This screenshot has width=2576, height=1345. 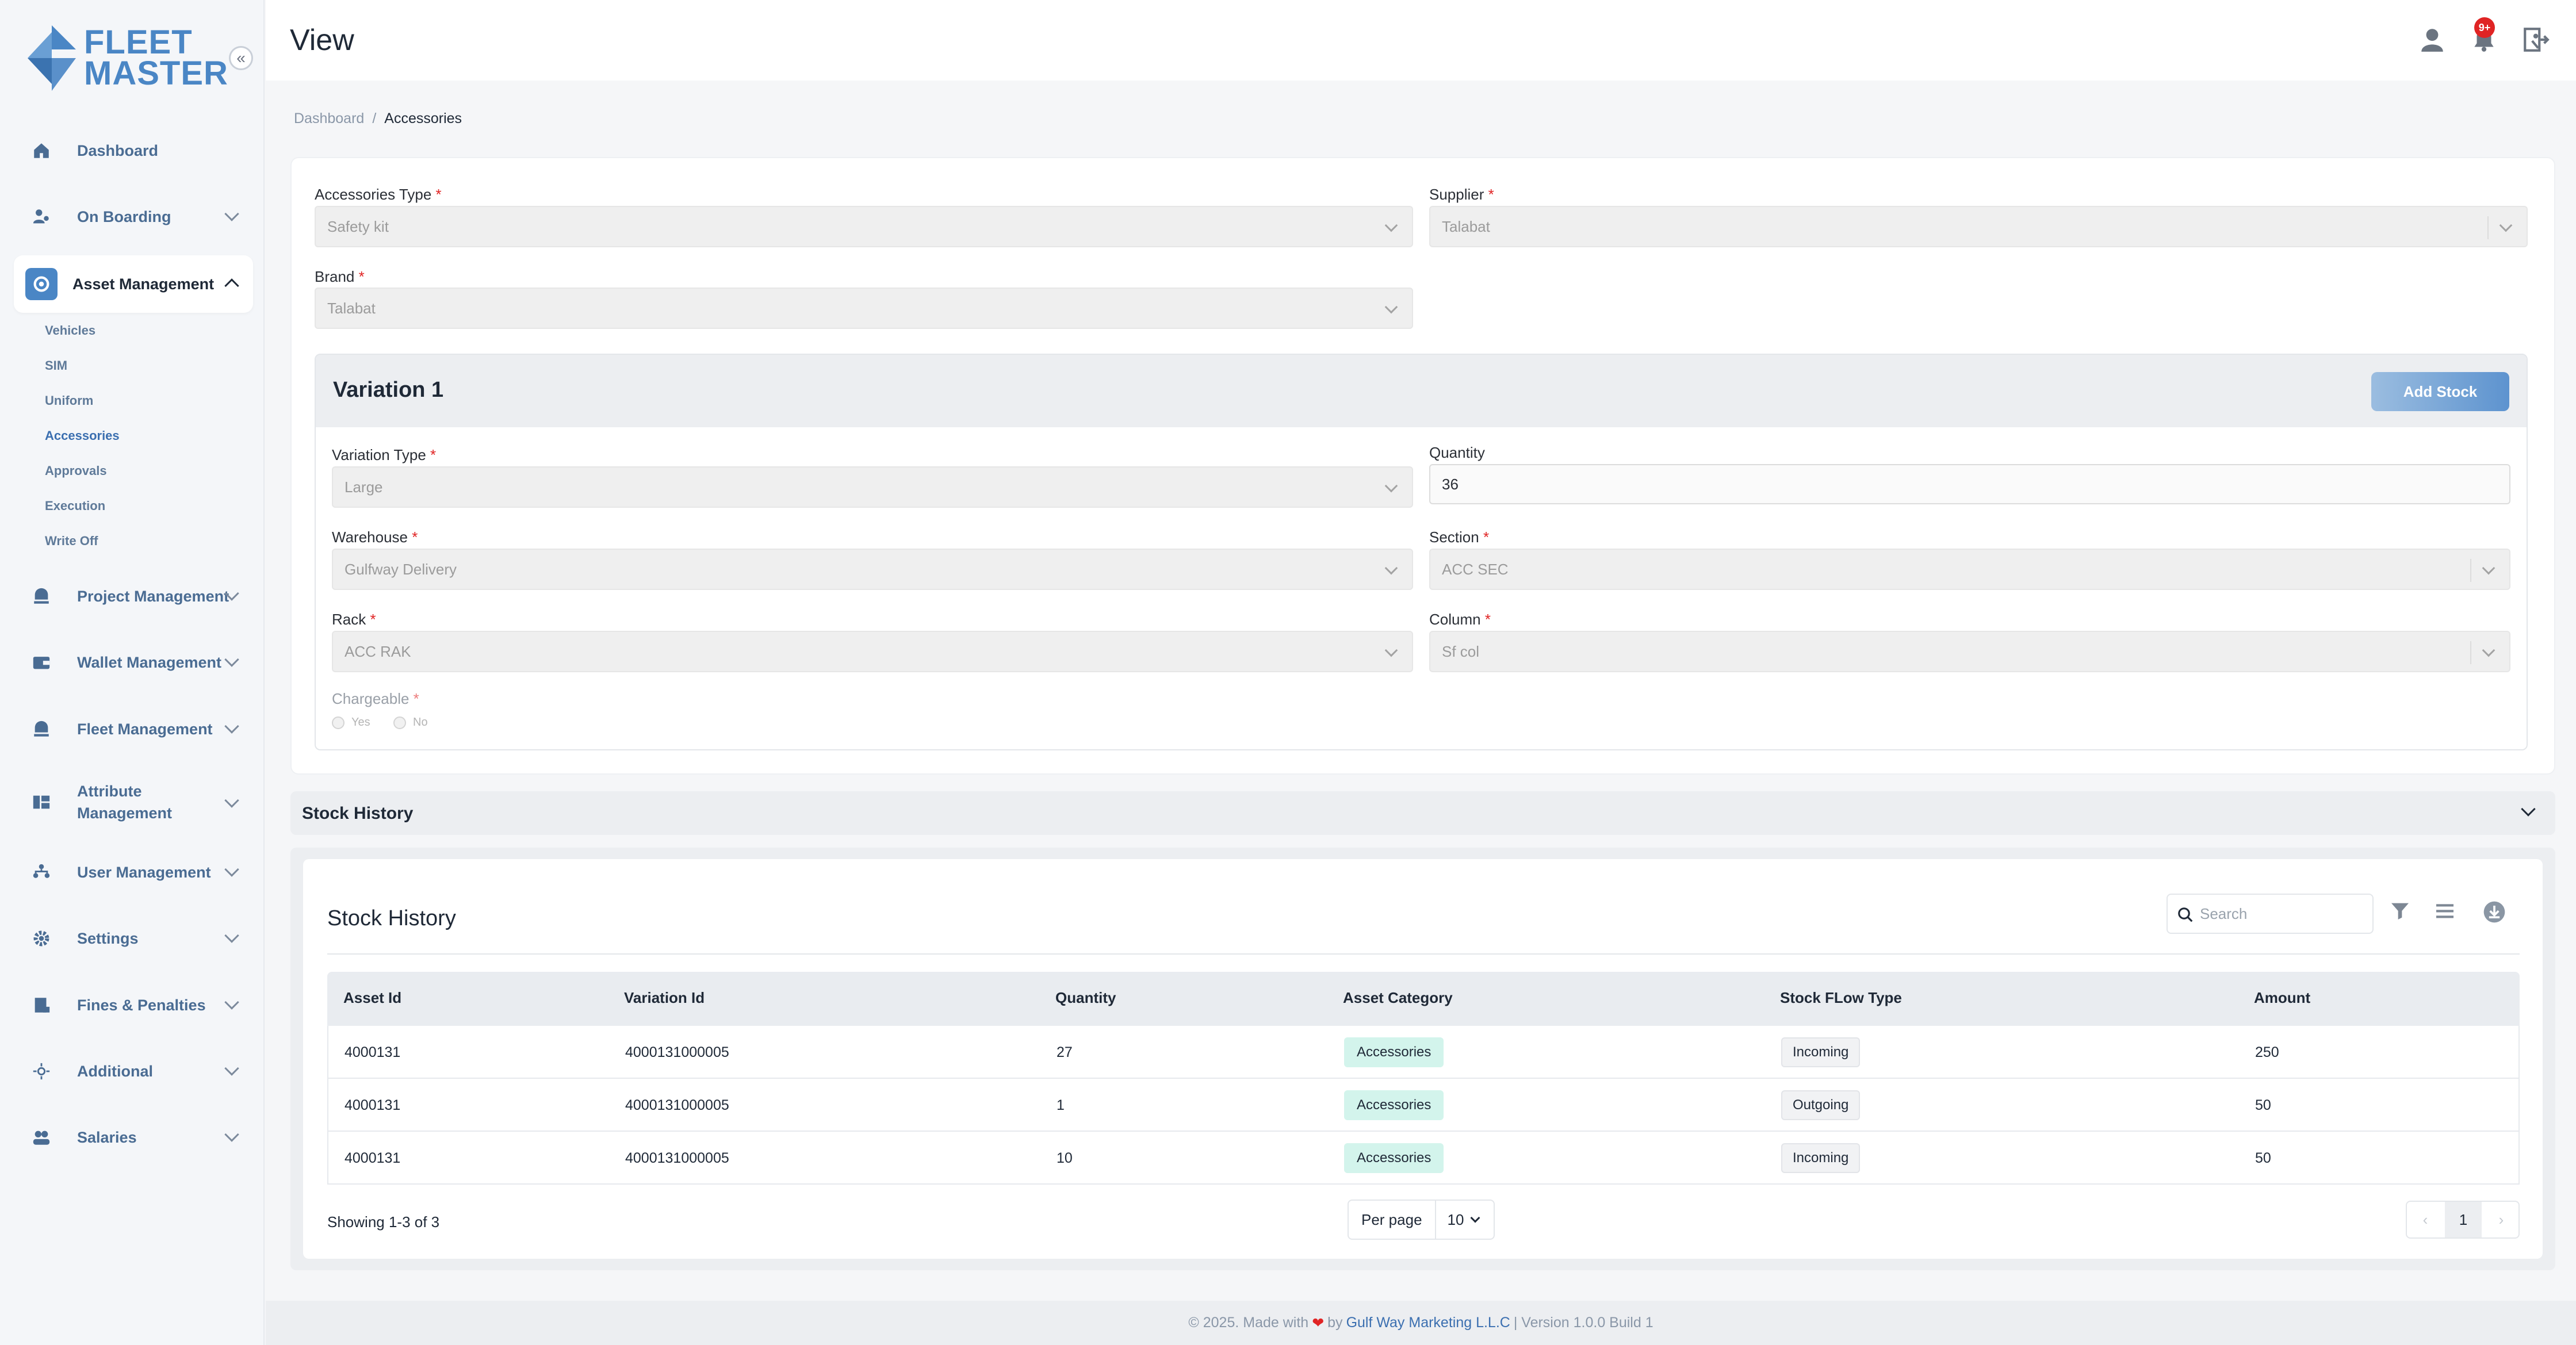 What do you see at coordinates (1422, 813) in the screenshot?
I see `stock-history-accordion: Stock History` at bounding box center [1422, 813].